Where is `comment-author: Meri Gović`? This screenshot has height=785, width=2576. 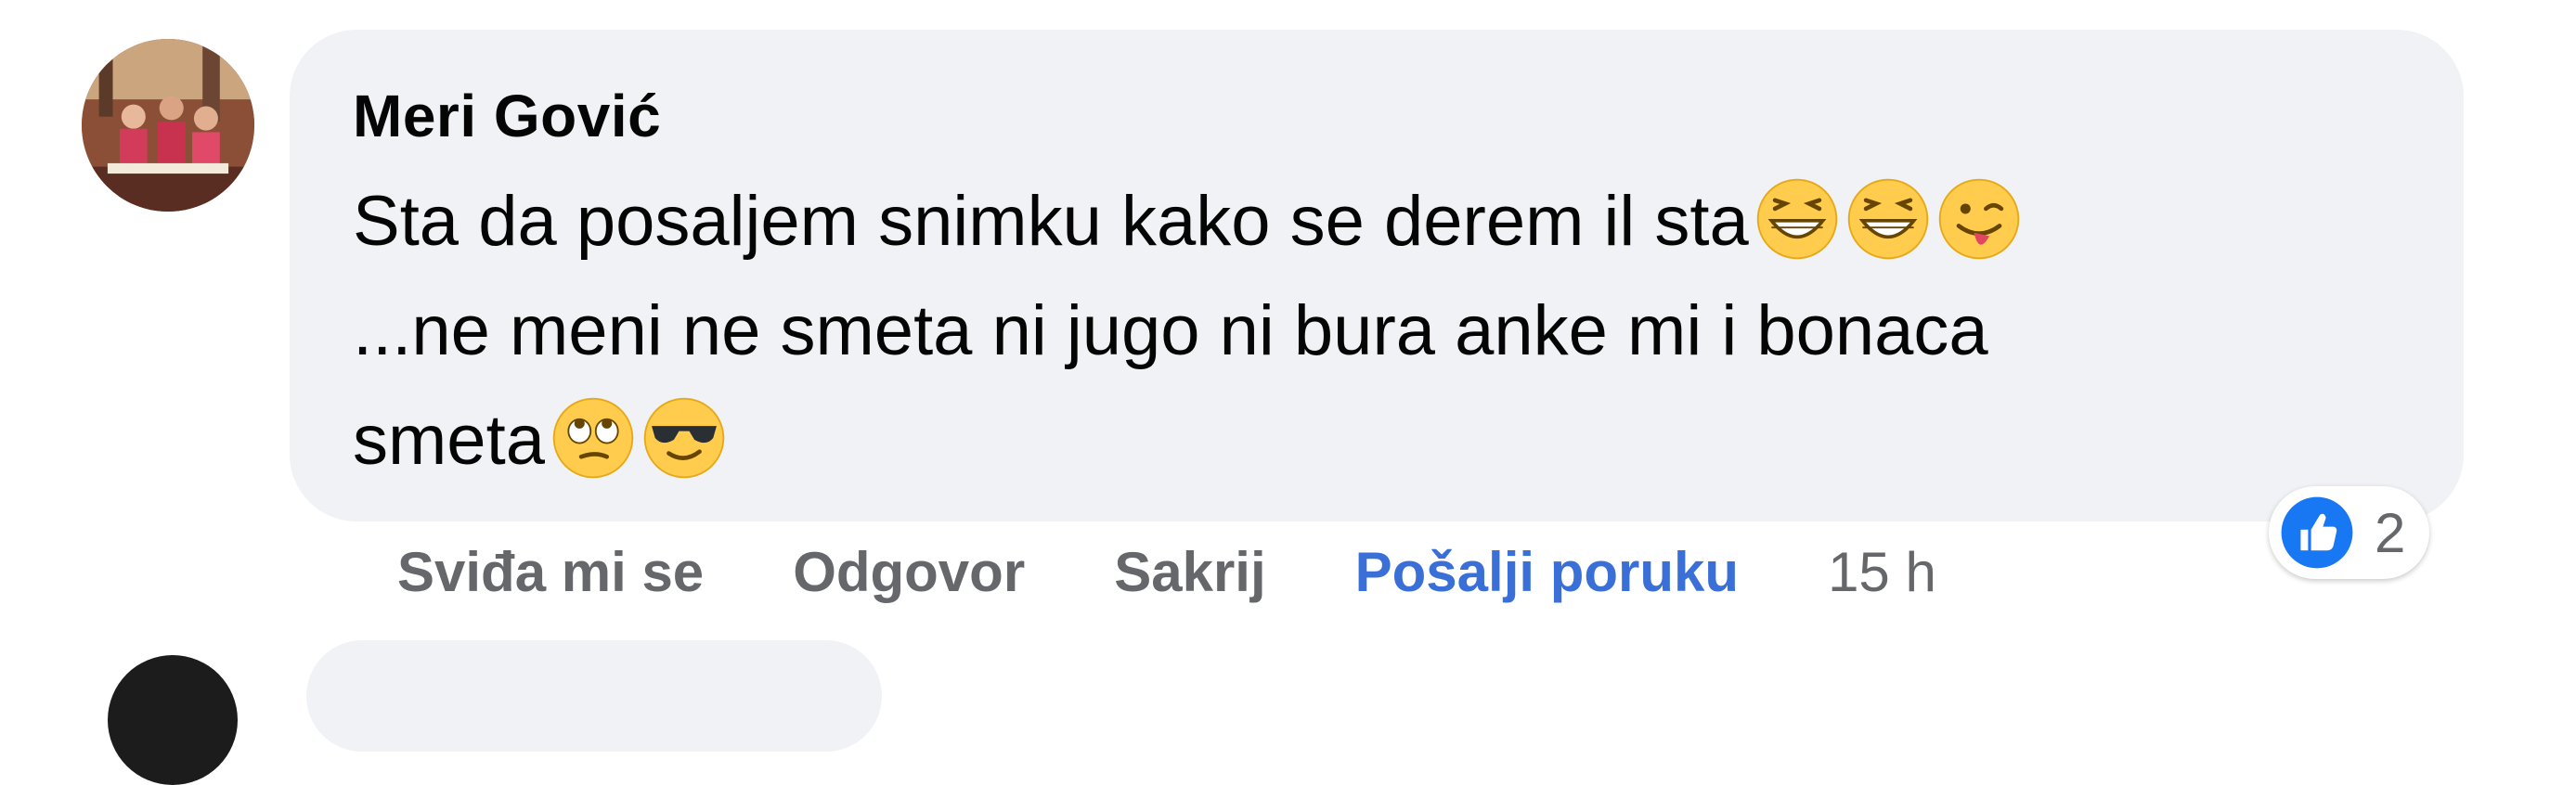 comment-author: Meri Gović is located at coordinates (507, 116).